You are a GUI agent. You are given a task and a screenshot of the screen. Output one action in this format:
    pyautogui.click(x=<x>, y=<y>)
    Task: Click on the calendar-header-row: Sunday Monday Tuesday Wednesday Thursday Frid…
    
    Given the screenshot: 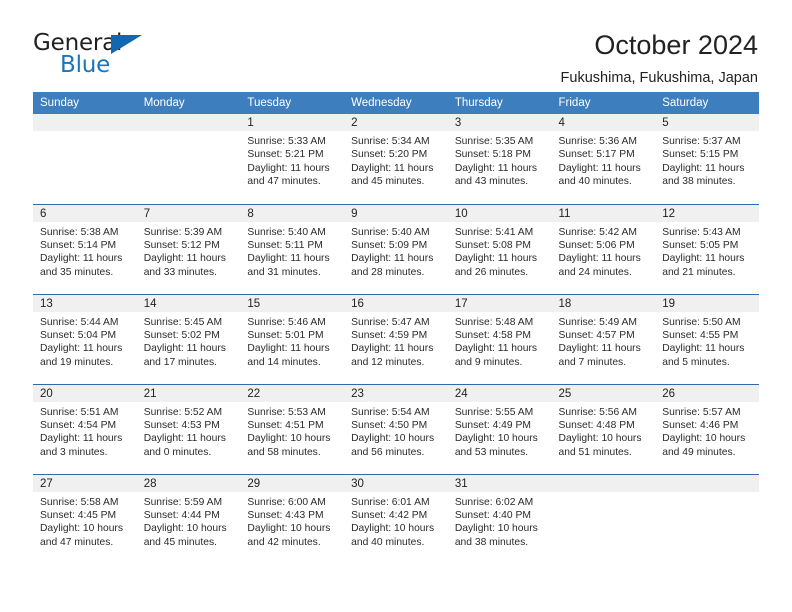 What is the action you would take?
    pyautogui.click(x=396, y=103)
    